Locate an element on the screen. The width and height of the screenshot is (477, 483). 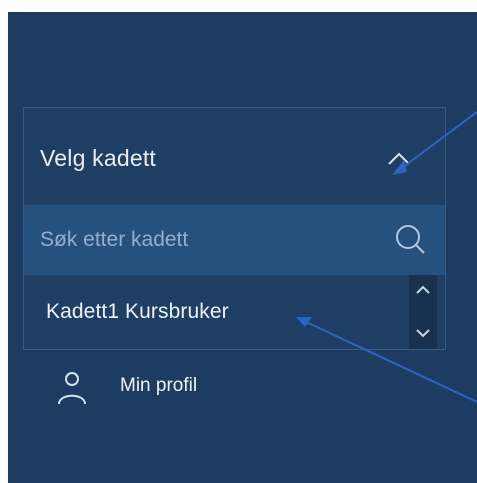
chevron-down-icon is located at coordinates (423, 333).